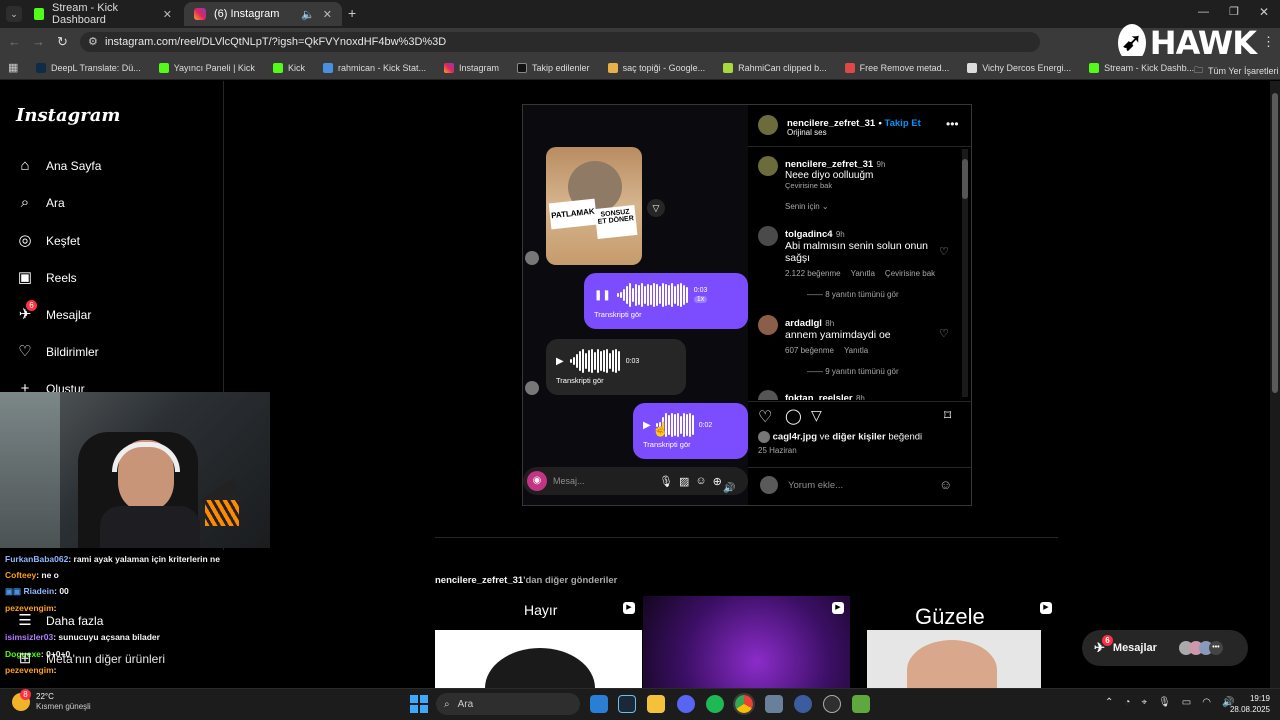 Image resolution: width=1280 pixels, height=720 pixels. What do you see at coordinates (58, 166) in the screenshot?
I see `nav-home: ⌂ Ana Sayfa` at bounding box center [58, 166].